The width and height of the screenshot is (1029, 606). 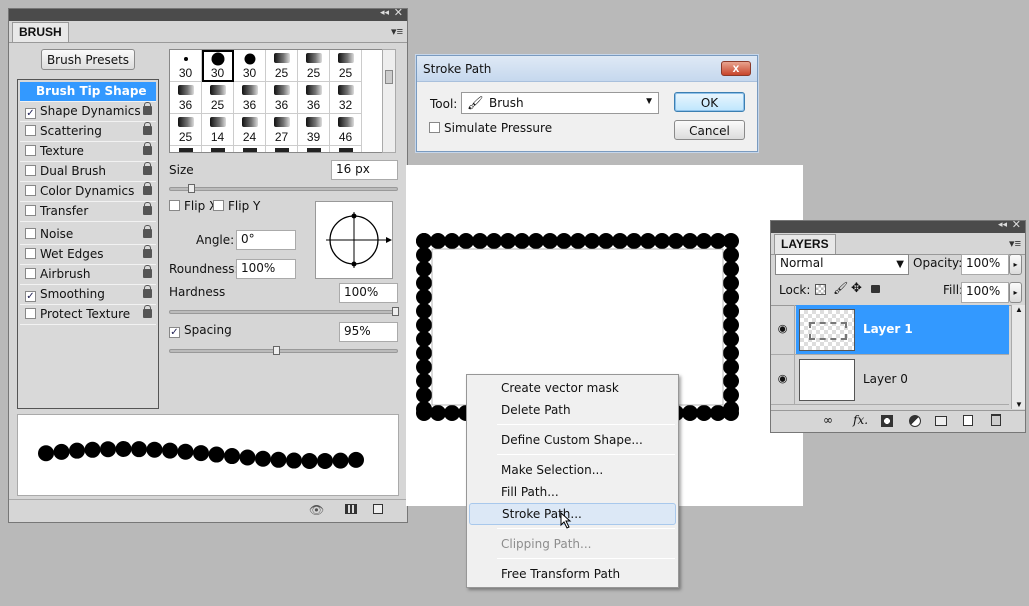 I want to click on brush-option-texture: Texture, so click(x=88, y=152).